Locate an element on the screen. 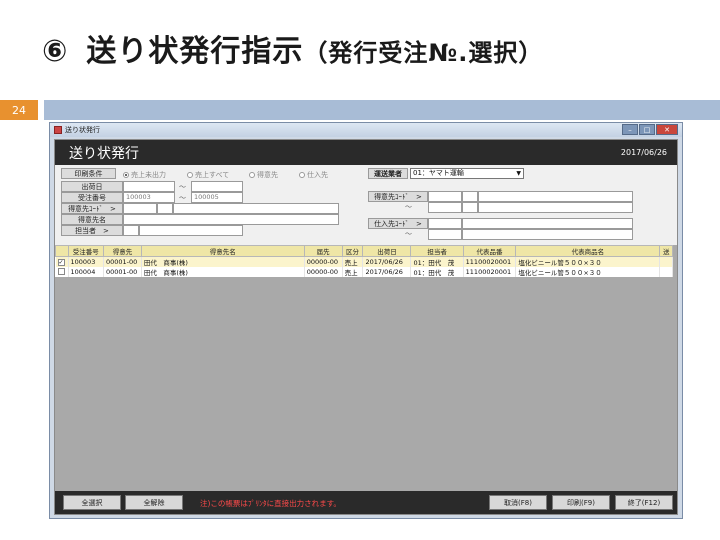  supplier-code-input is located at coordinates (445, 223).